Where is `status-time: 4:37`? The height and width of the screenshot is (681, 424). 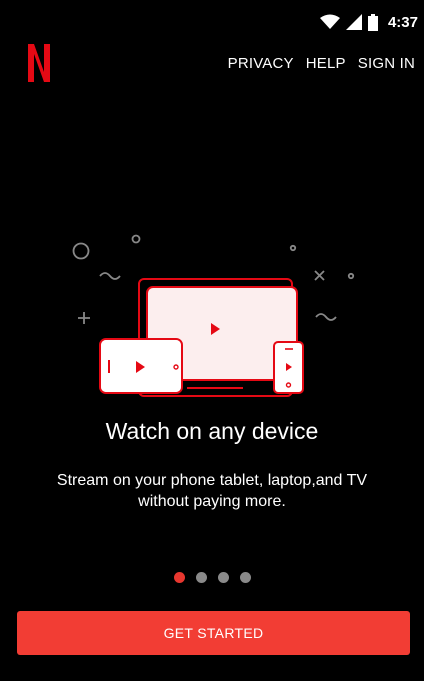
status-time: 4:37 is located at coordinates (402, 22).